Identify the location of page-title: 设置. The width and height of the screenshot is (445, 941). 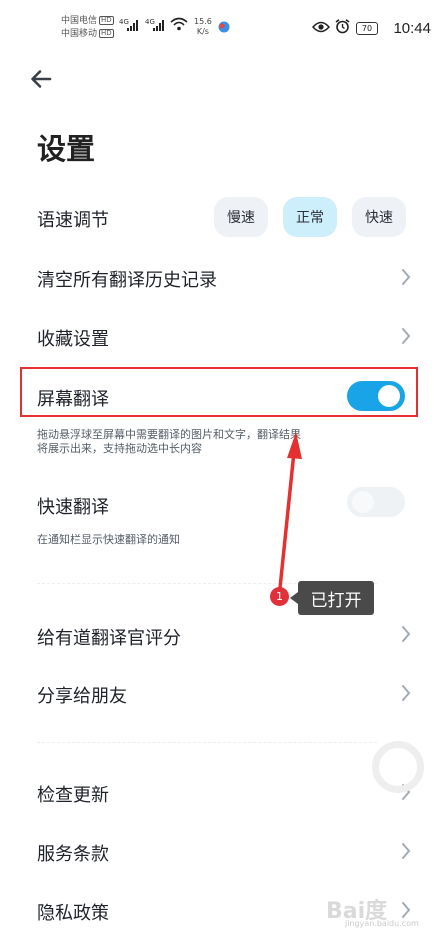
(66, 149).